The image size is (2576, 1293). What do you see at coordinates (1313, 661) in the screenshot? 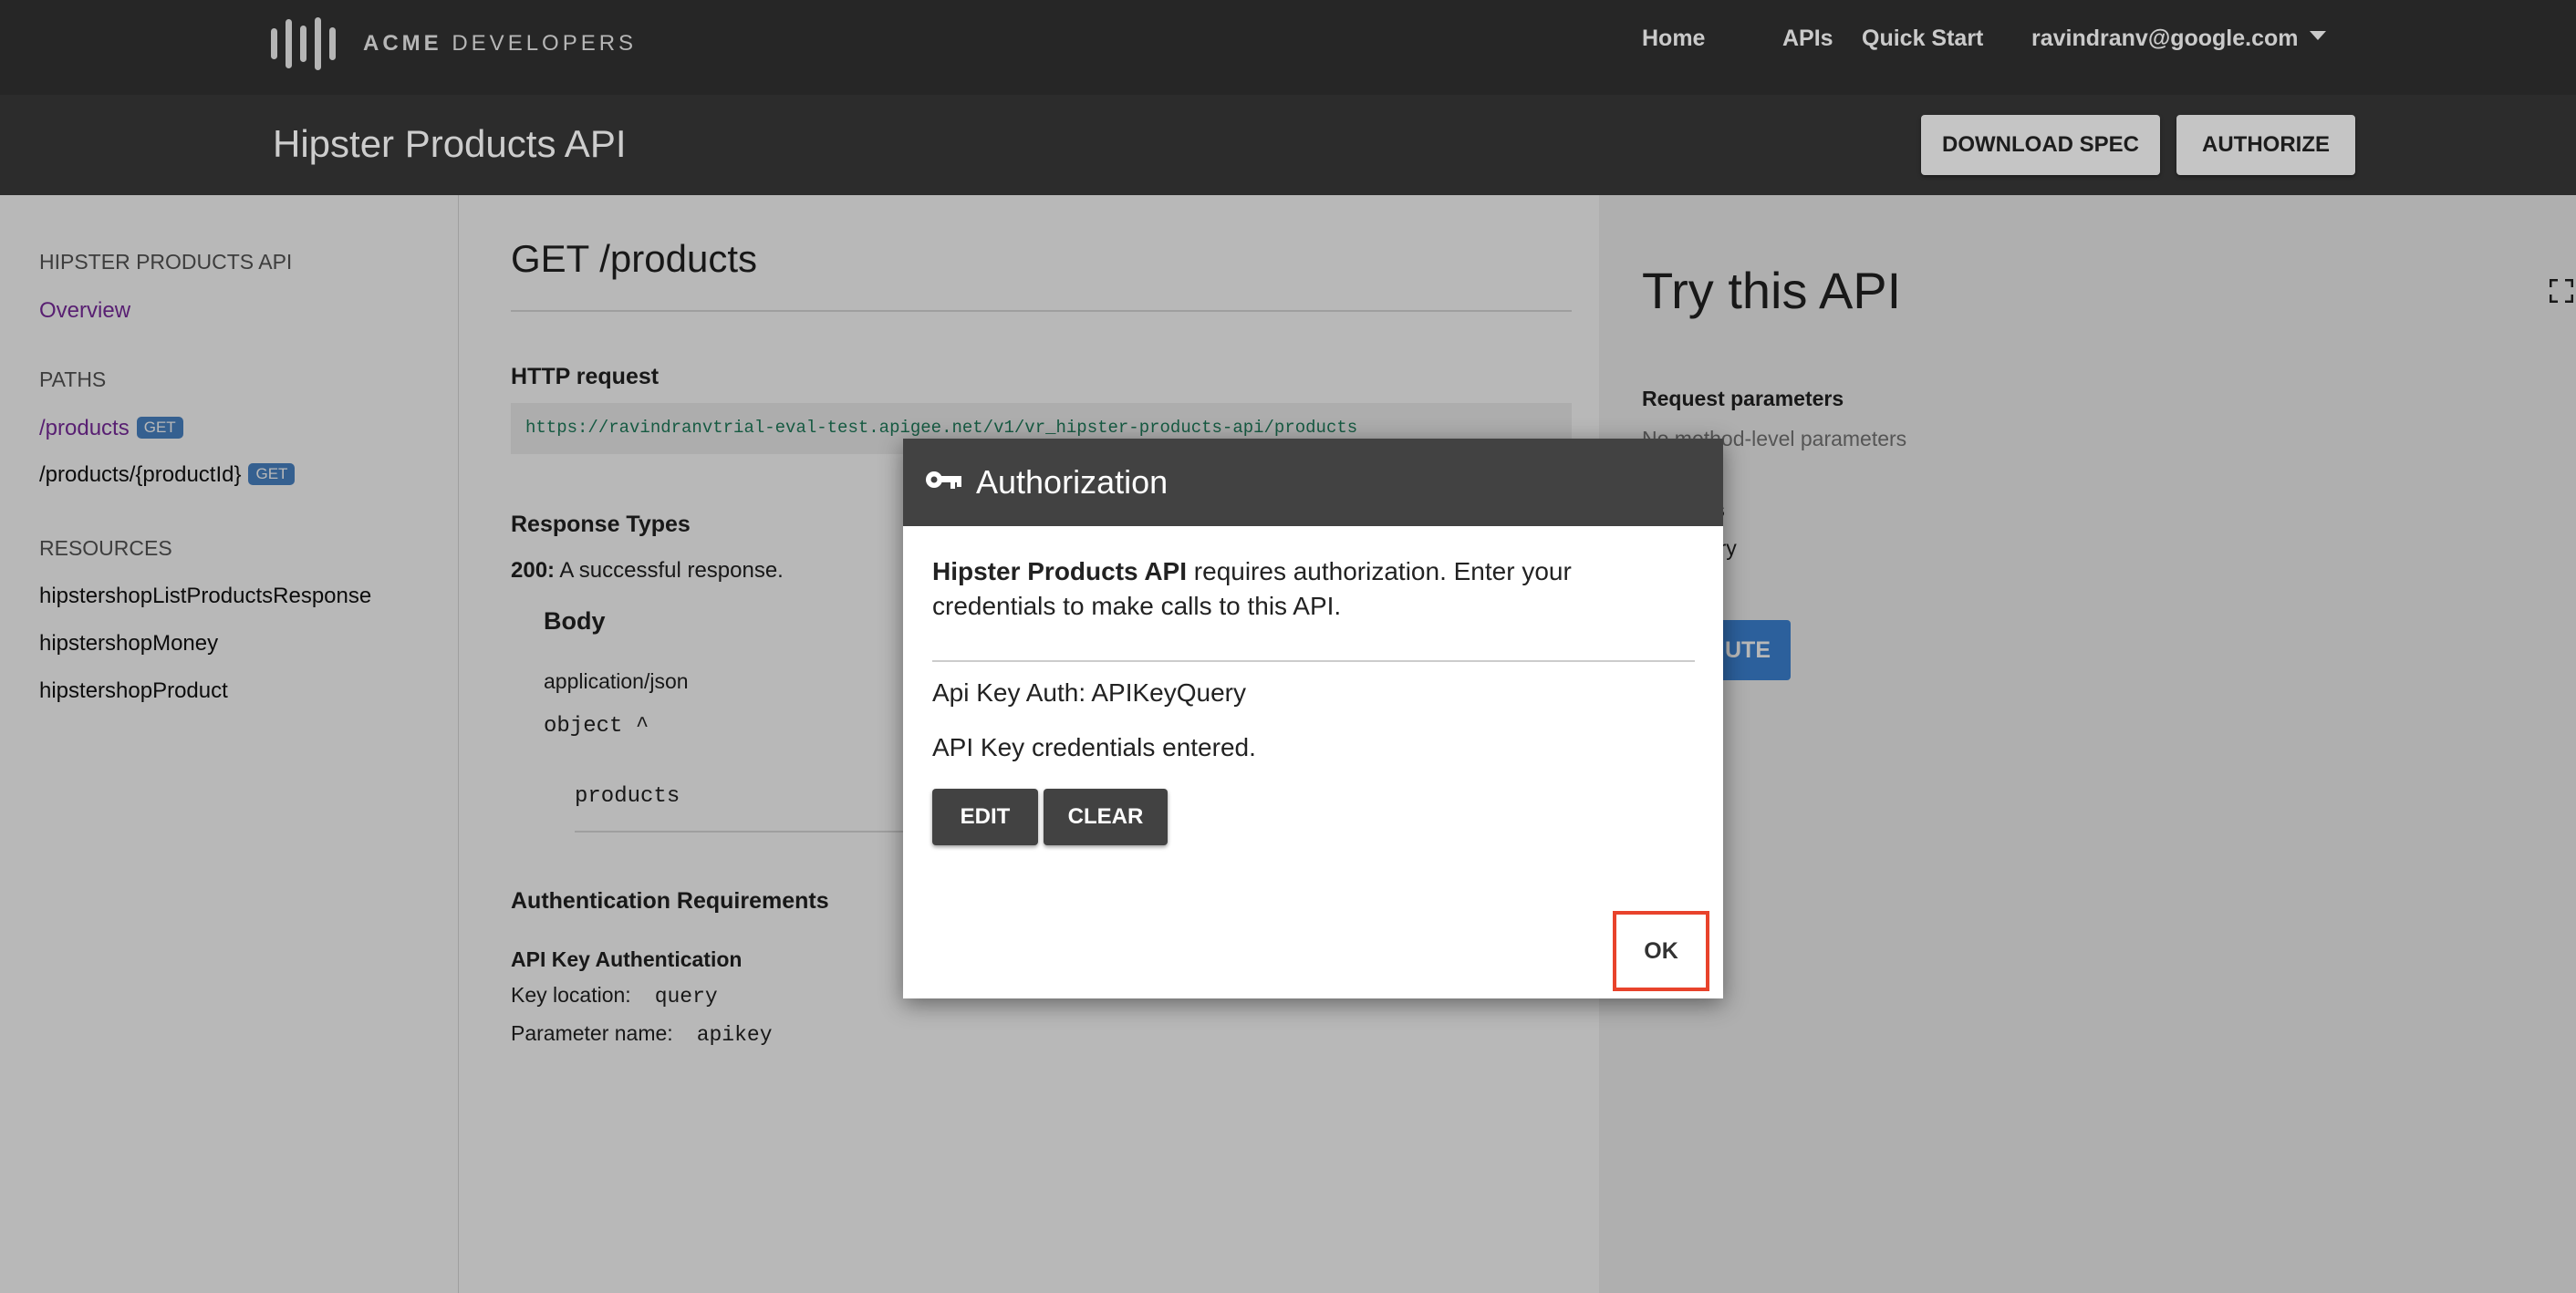
I see `divider` at bounding box center [1313, 661].